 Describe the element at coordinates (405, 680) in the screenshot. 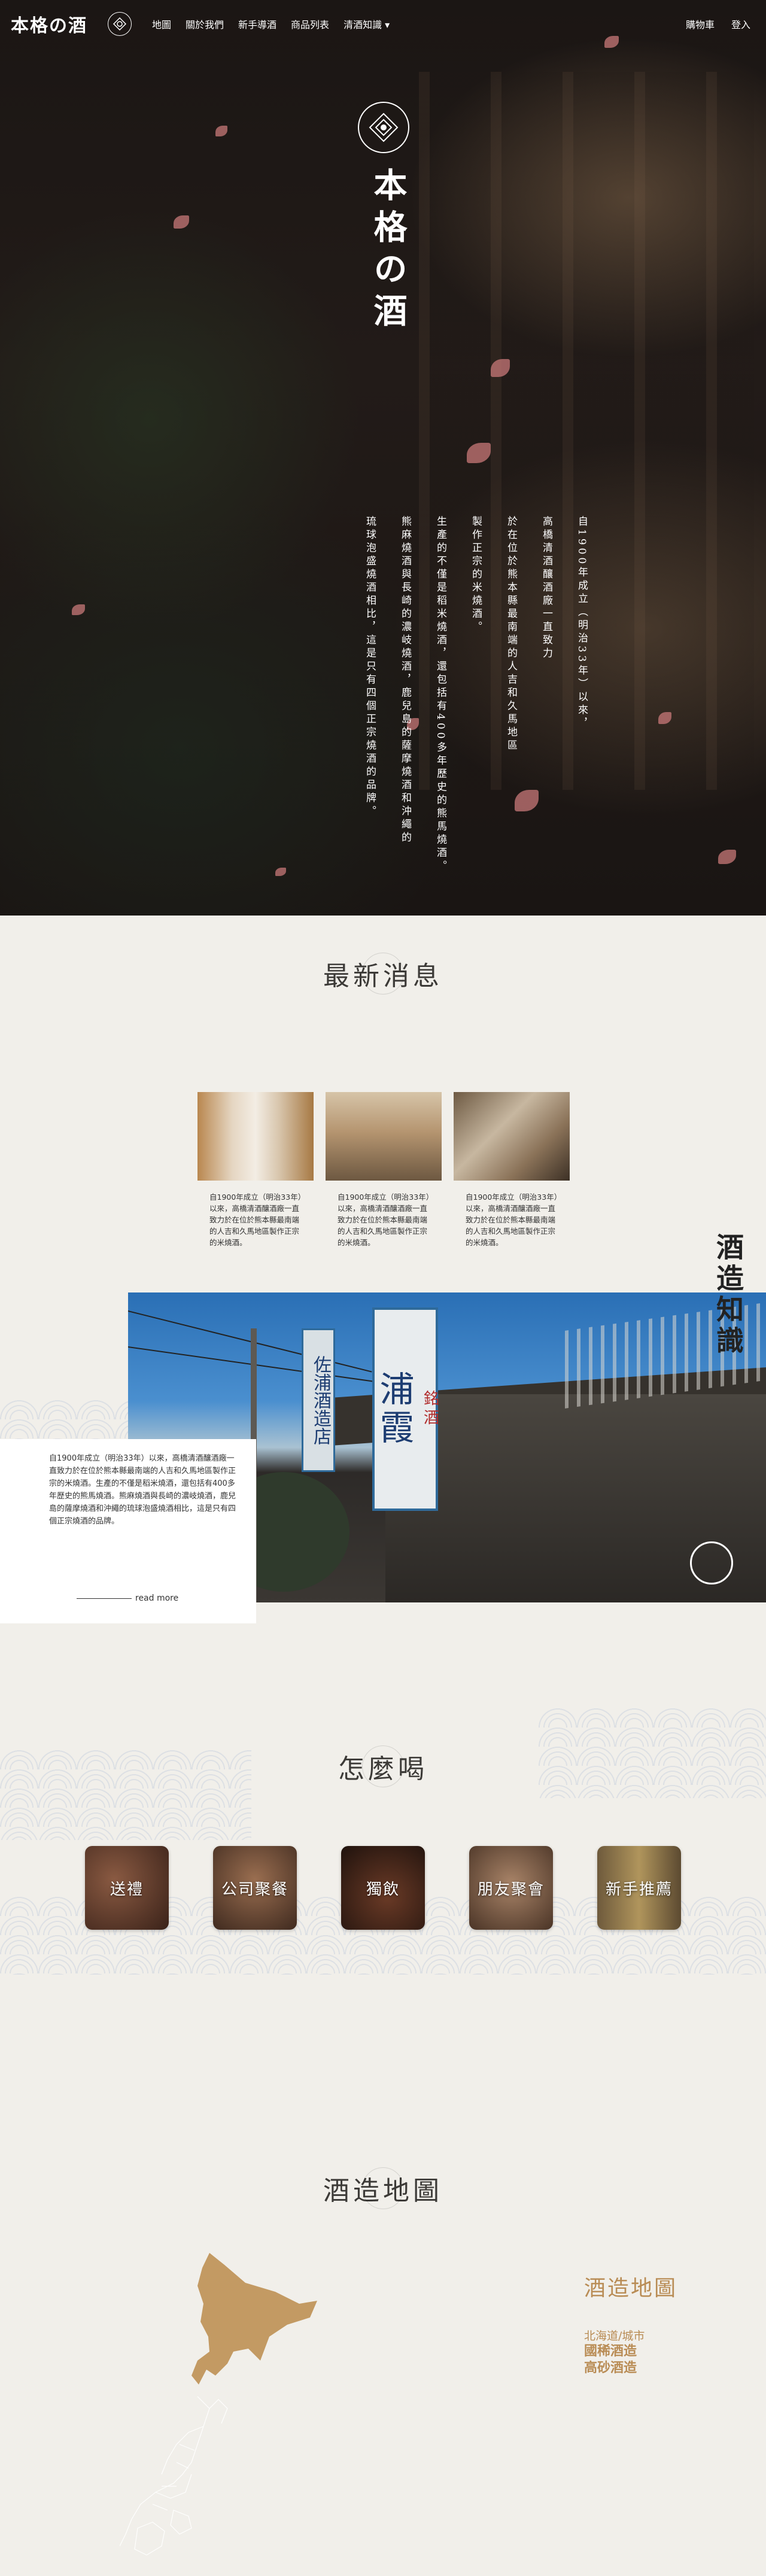

I see `hero-text-line: 熊麻燒酒與長崎的濃岐燒酒，鹿兒島的薩摩燒酒和沖繩的` at that location.